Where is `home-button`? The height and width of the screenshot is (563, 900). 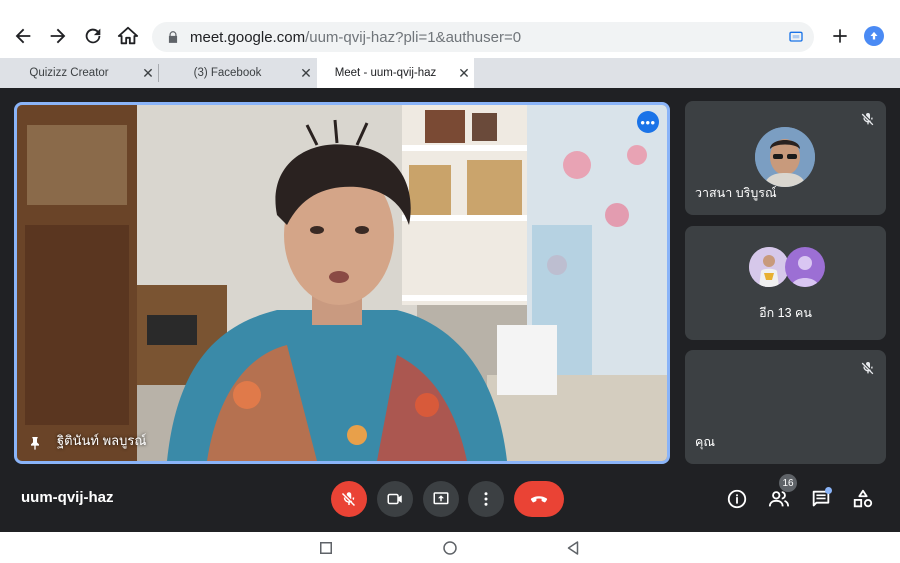
home-button is located at coordinates (128, 36).